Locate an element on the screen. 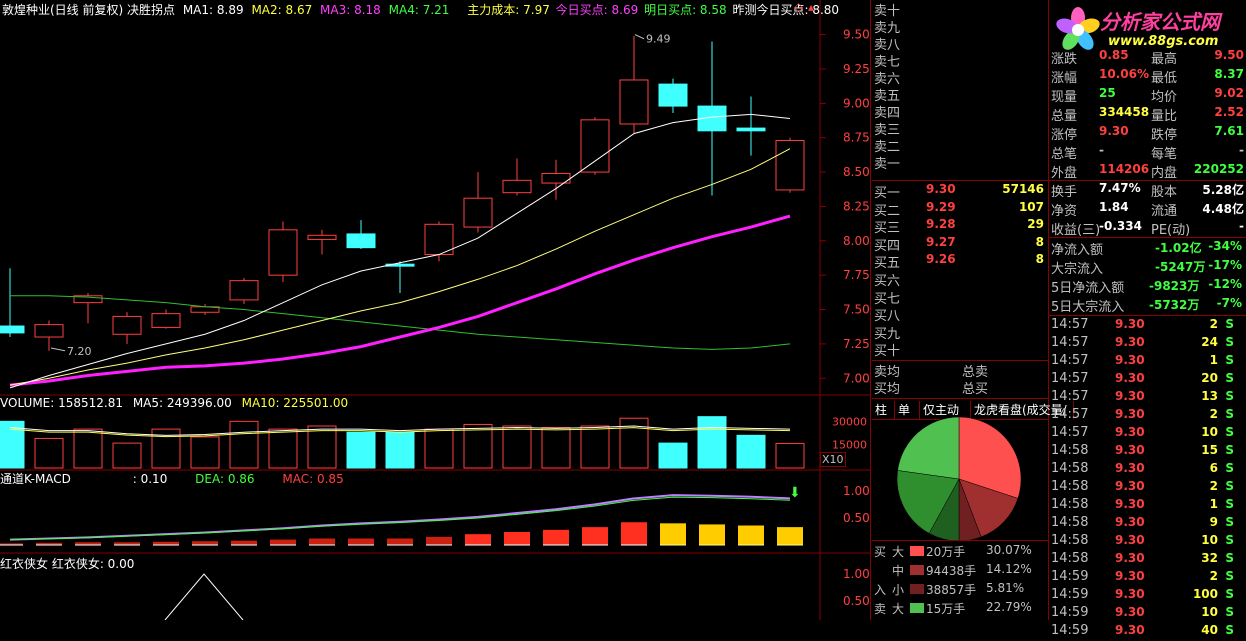 This screenshot has width=1246, height=641. bid-row: 买十 is located at coordinates (960, 350).